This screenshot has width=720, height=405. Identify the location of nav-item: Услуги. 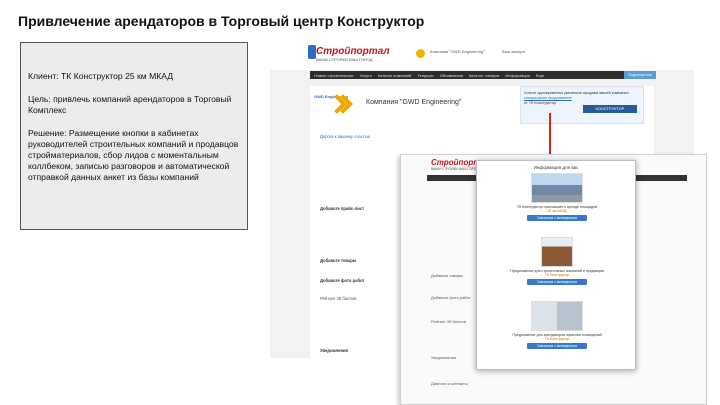
(366, 75).